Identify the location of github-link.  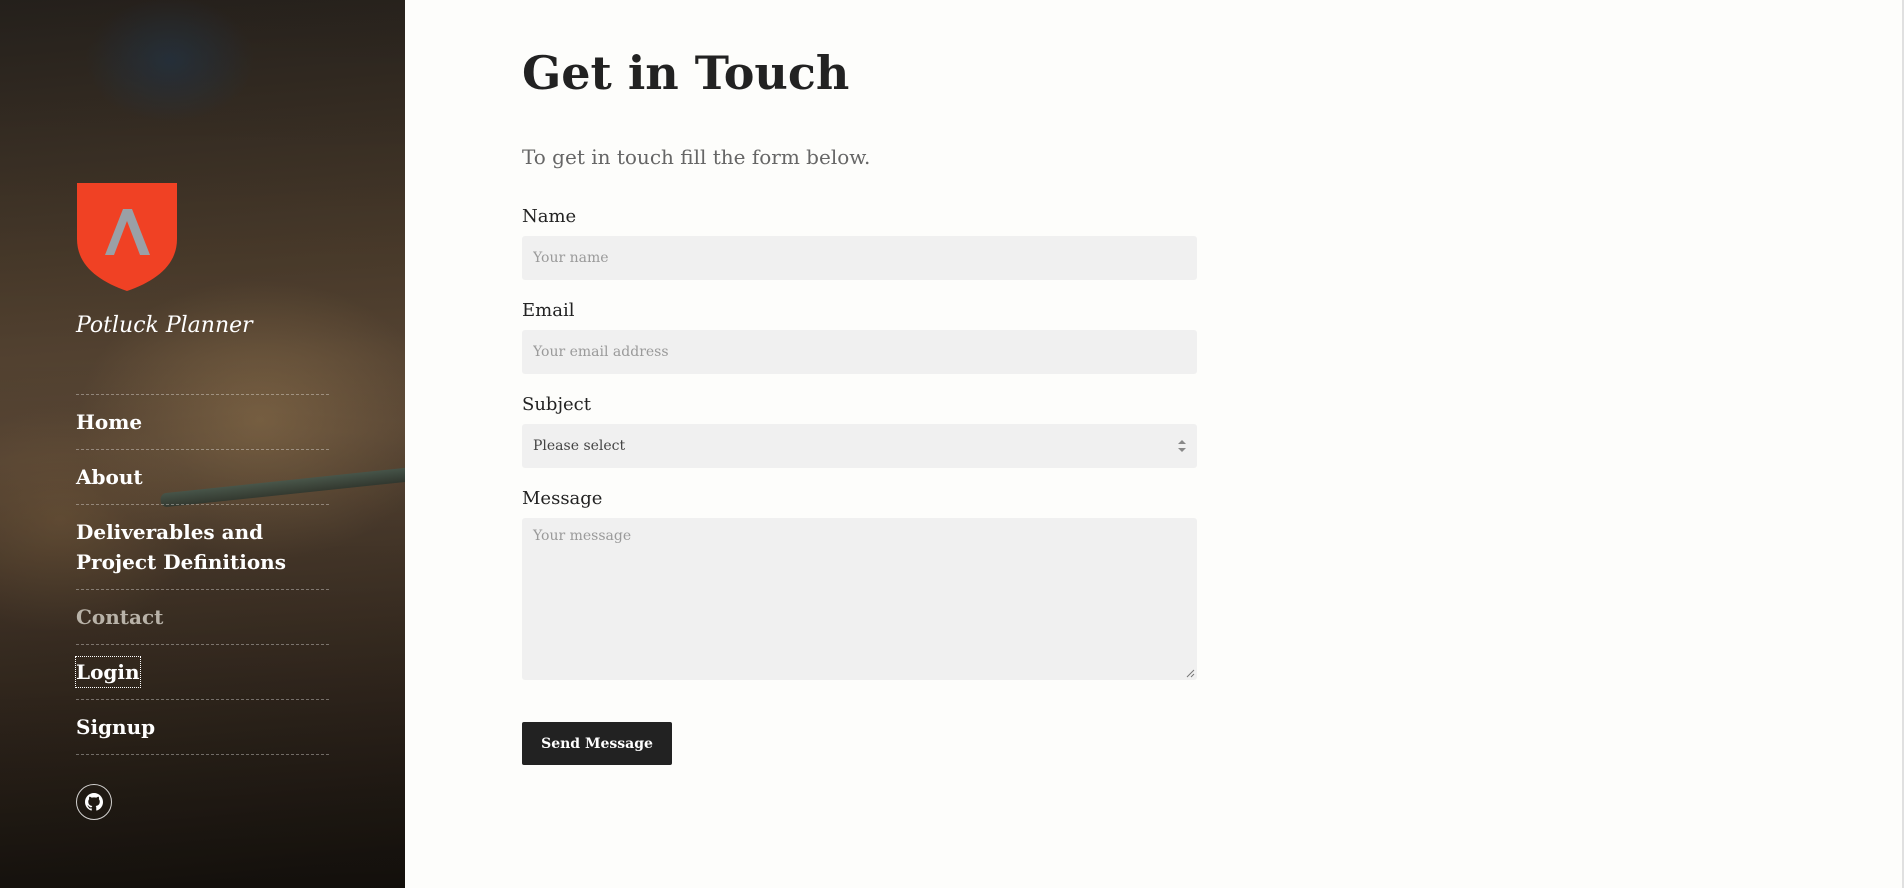
(94, 802).